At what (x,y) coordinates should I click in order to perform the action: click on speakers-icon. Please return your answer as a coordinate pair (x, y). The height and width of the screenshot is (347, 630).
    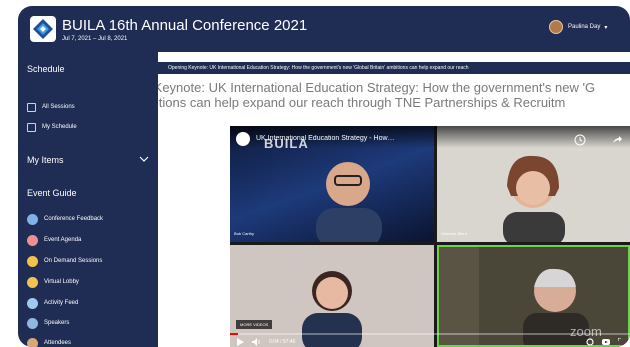
    Looking at the image, I should click on (32, 323).